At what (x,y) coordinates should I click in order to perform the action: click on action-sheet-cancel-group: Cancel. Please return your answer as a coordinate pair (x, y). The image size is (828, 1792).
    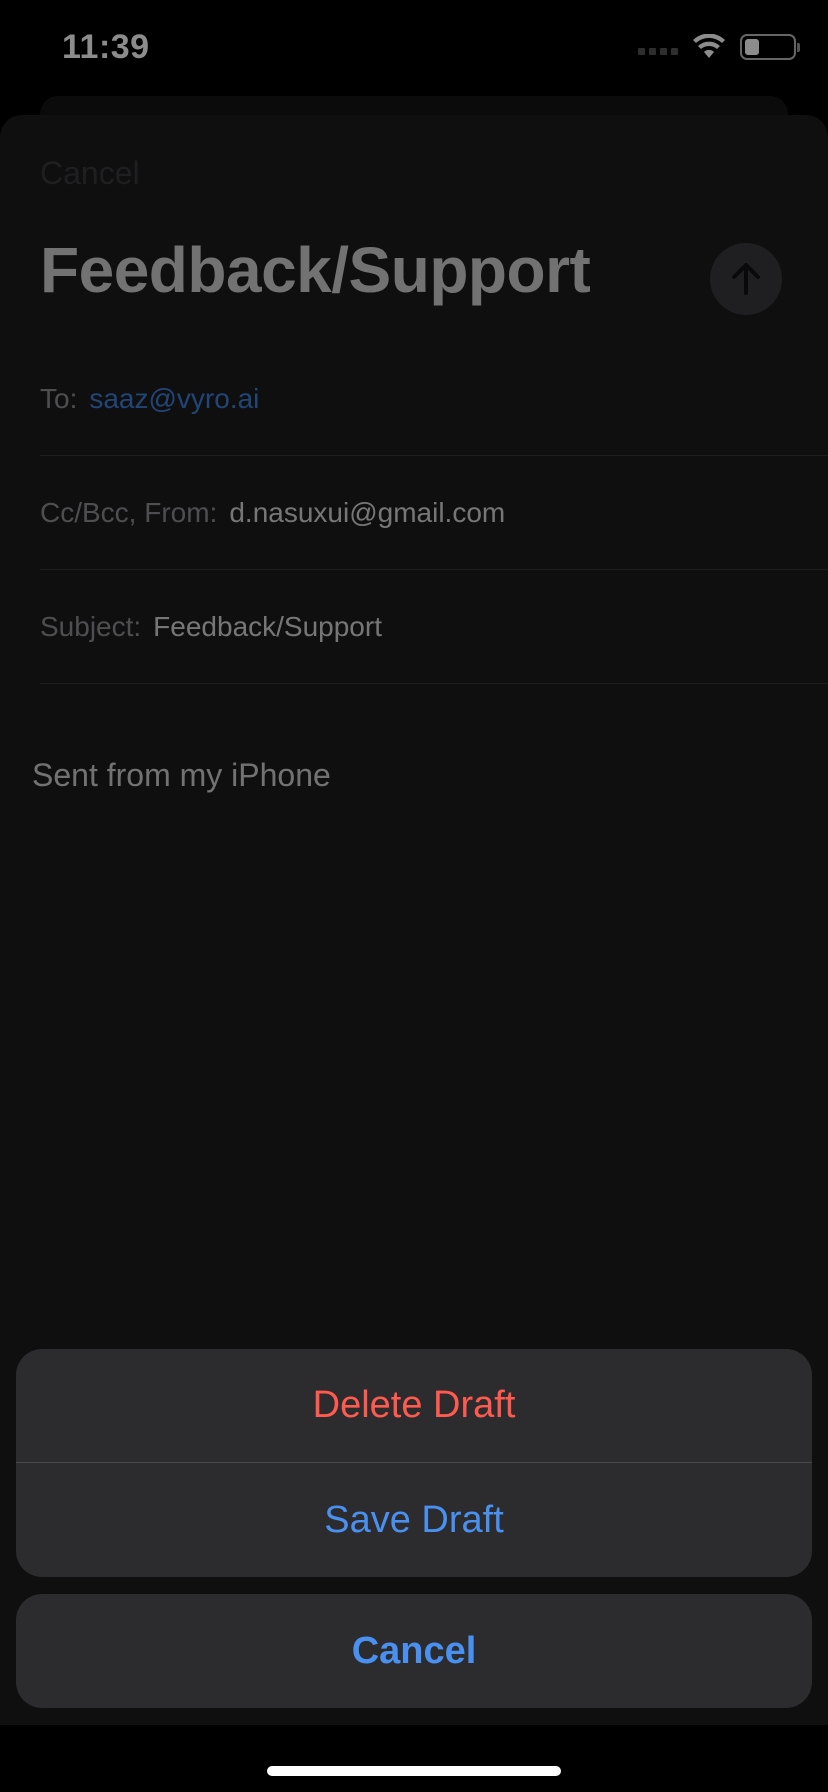
    Looking at the image, I should click on (414, 1651).